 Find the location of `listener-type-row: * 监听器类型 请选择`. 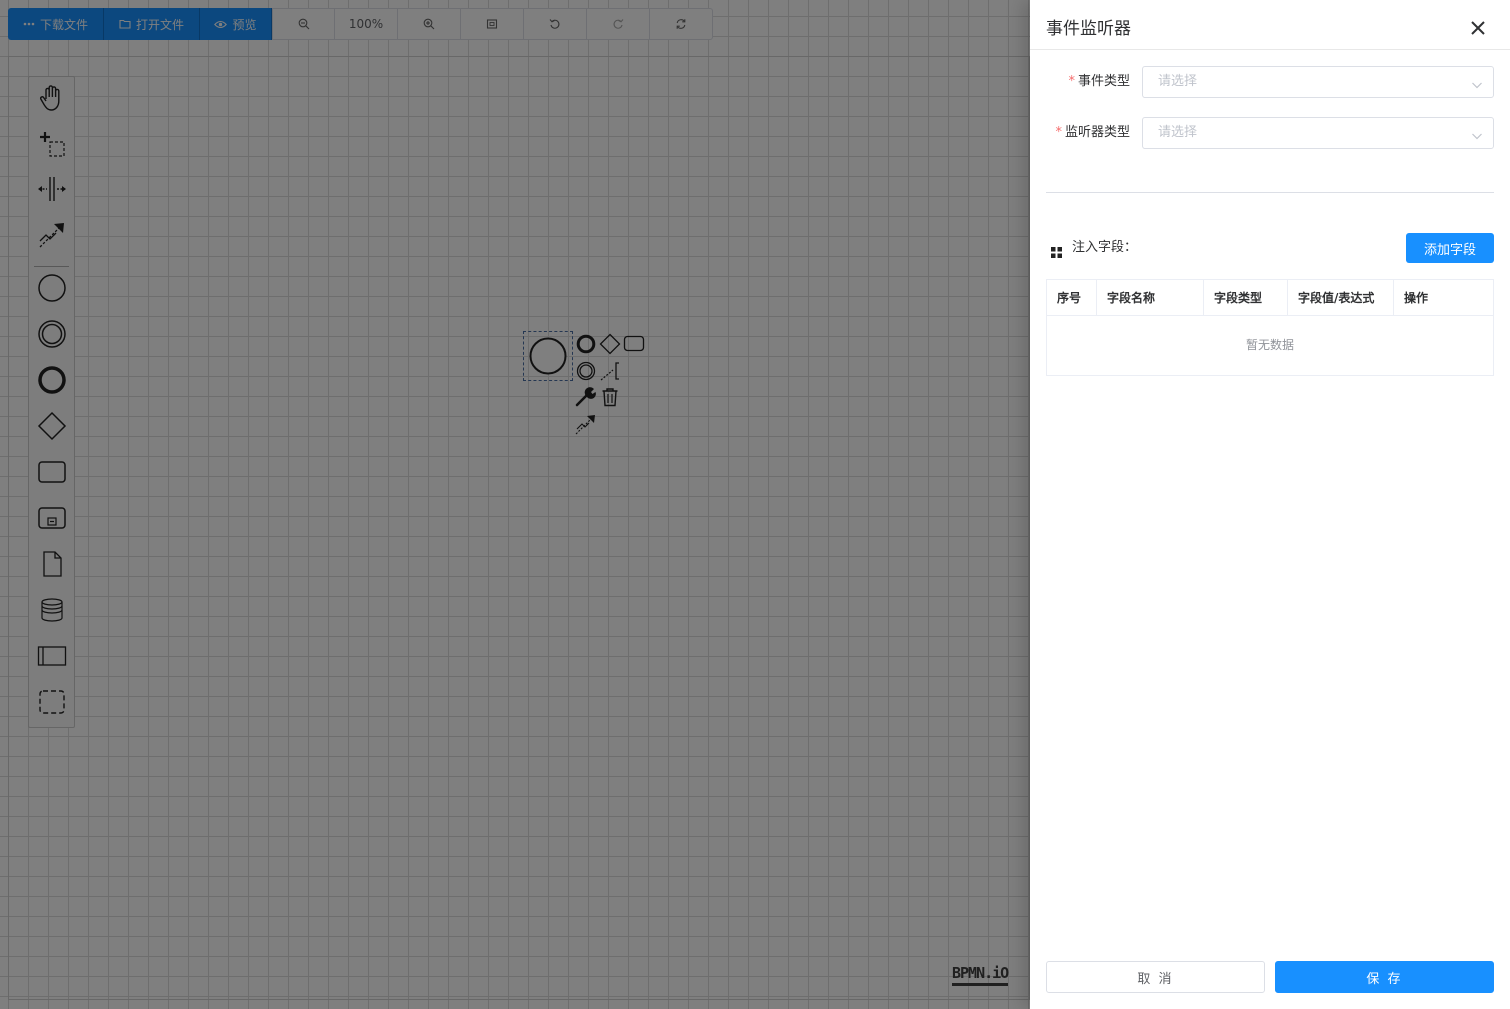

listener-type-row: * 监听器类型 请选择 is located at coordinates (1270, 133).